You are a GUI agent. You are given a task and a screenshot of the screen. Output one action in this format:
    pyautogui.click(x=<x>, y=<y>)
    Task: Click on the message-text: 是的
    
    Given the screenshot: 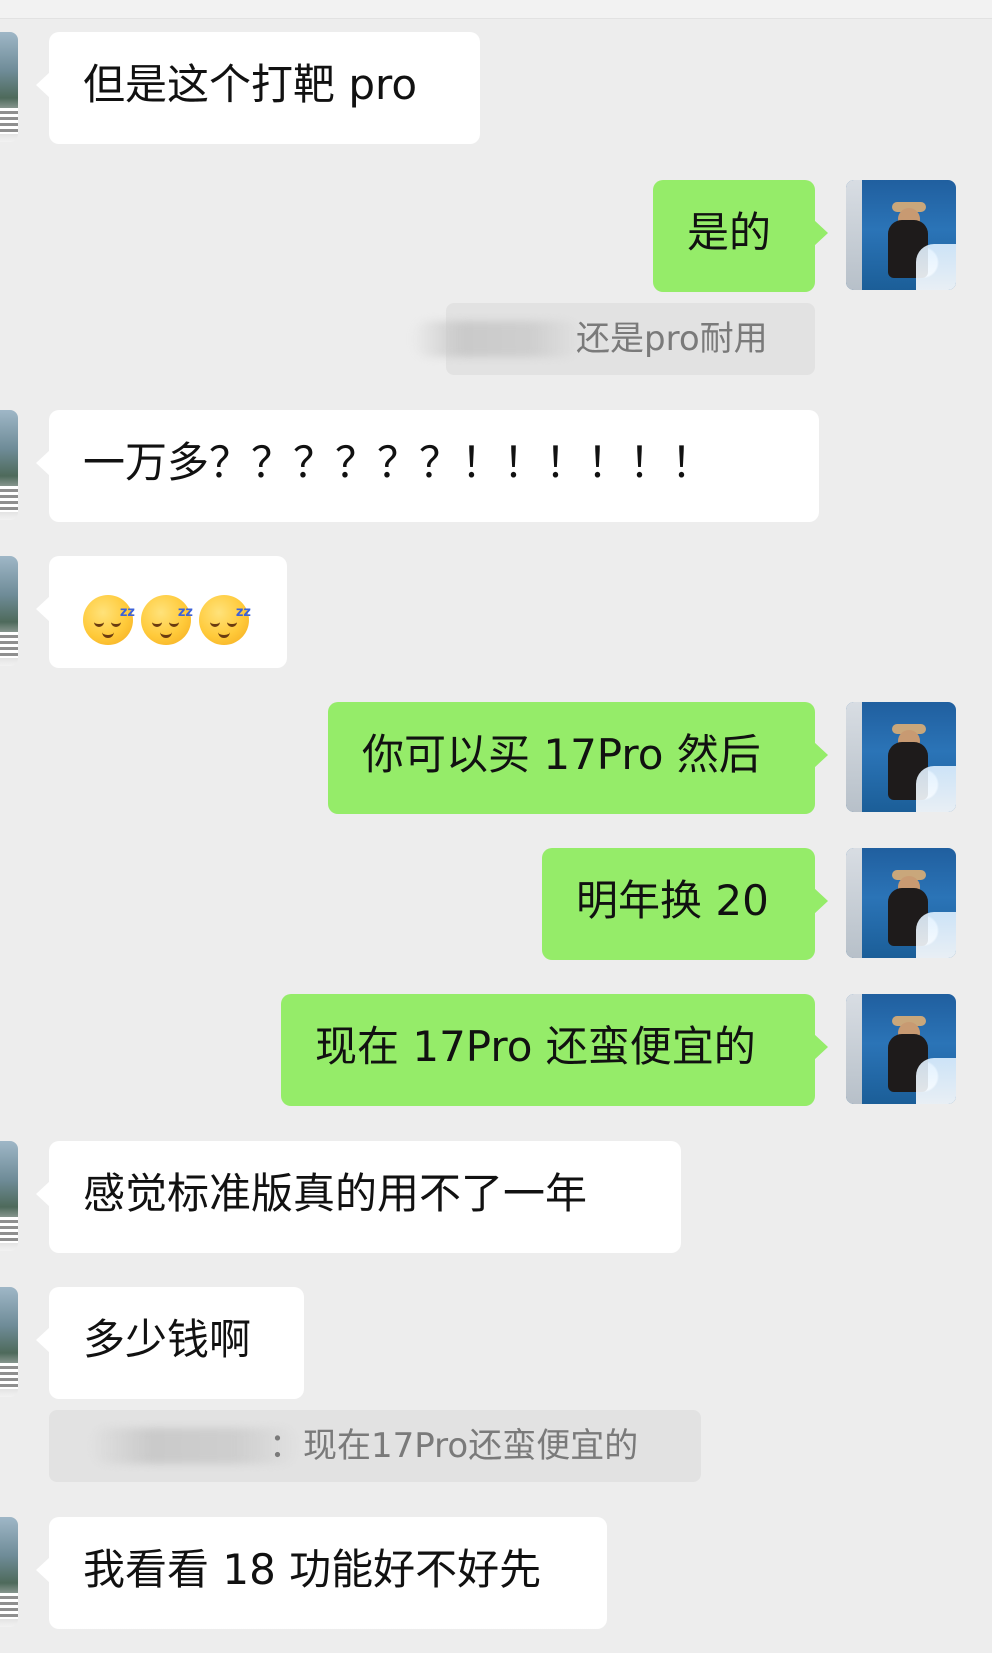 What is the action you would take?
    pyautogui.click(x=729, y=232)
    